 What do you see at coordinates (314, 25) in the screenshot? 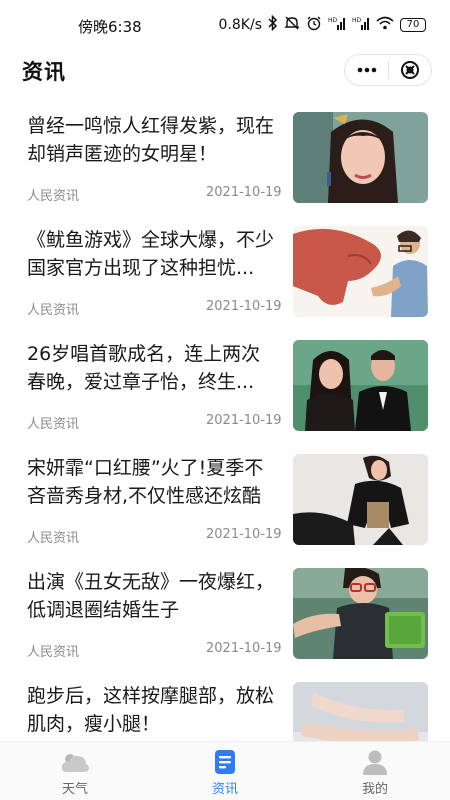
I see `alarm-icon` at bounding box center [314, 25].